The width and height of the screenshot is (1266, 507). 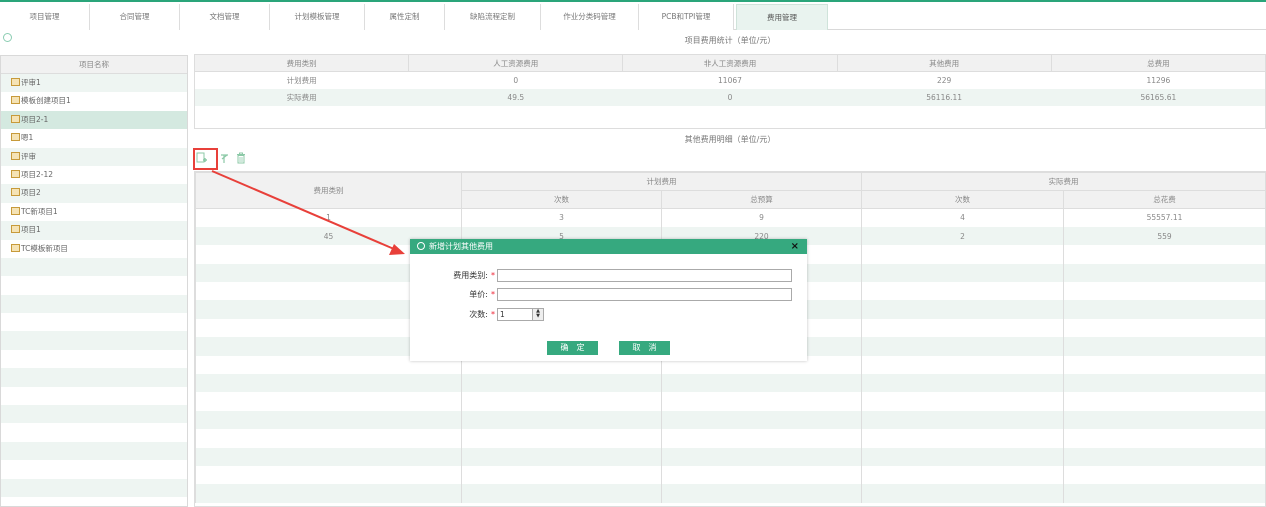 What do you see at coordinates (516, 63) in the screenshot?
I see `col-header: 人工资源费用` at bounding box center [516, 63].